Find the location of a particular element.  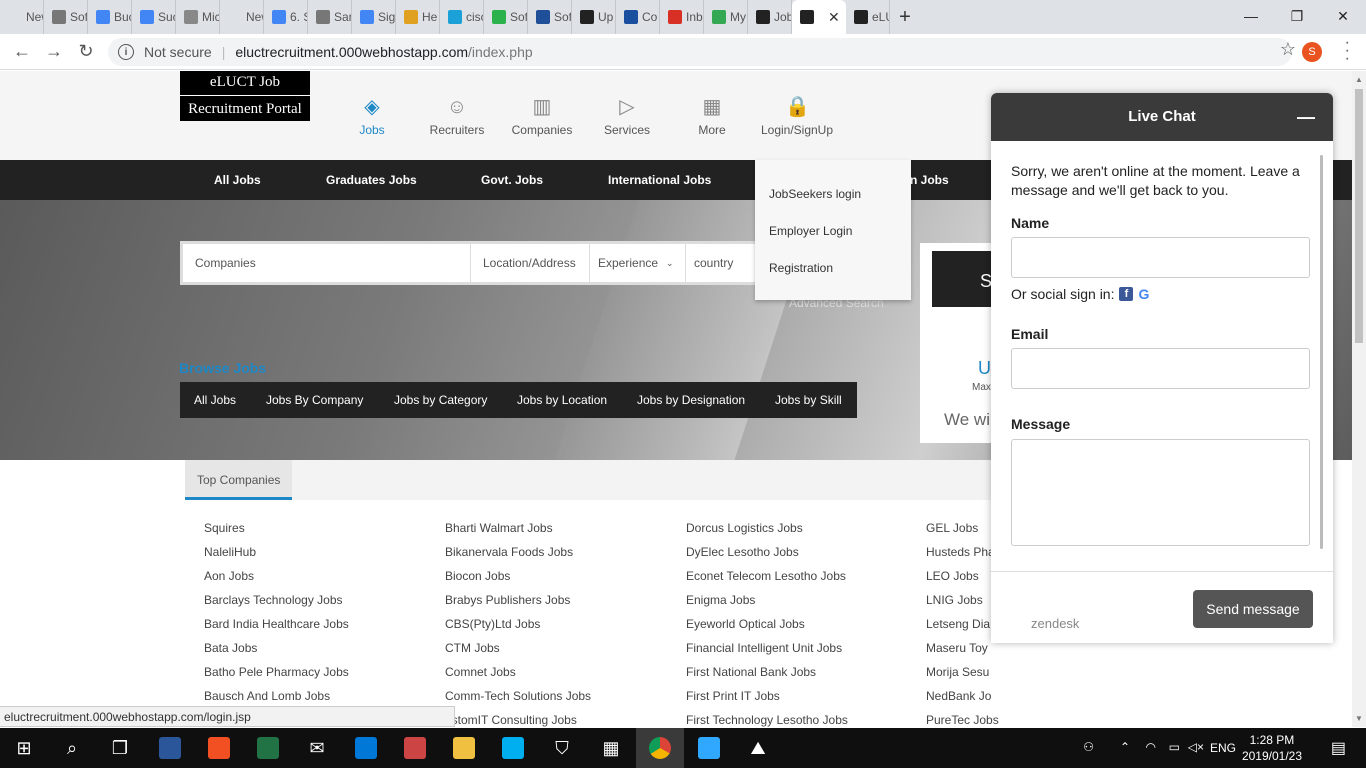

browser-tab: Suc is located at coordinates (154, 17).